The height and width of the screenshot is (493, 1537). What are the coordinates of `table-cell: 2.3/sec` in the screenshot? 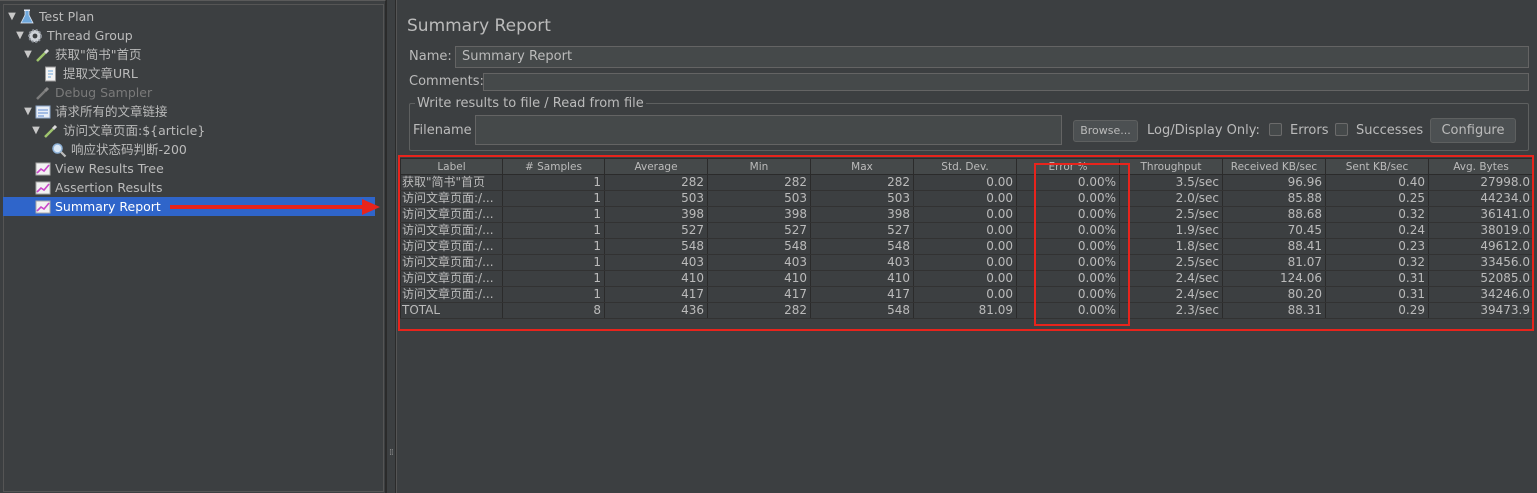 It's located at (1171, 310).